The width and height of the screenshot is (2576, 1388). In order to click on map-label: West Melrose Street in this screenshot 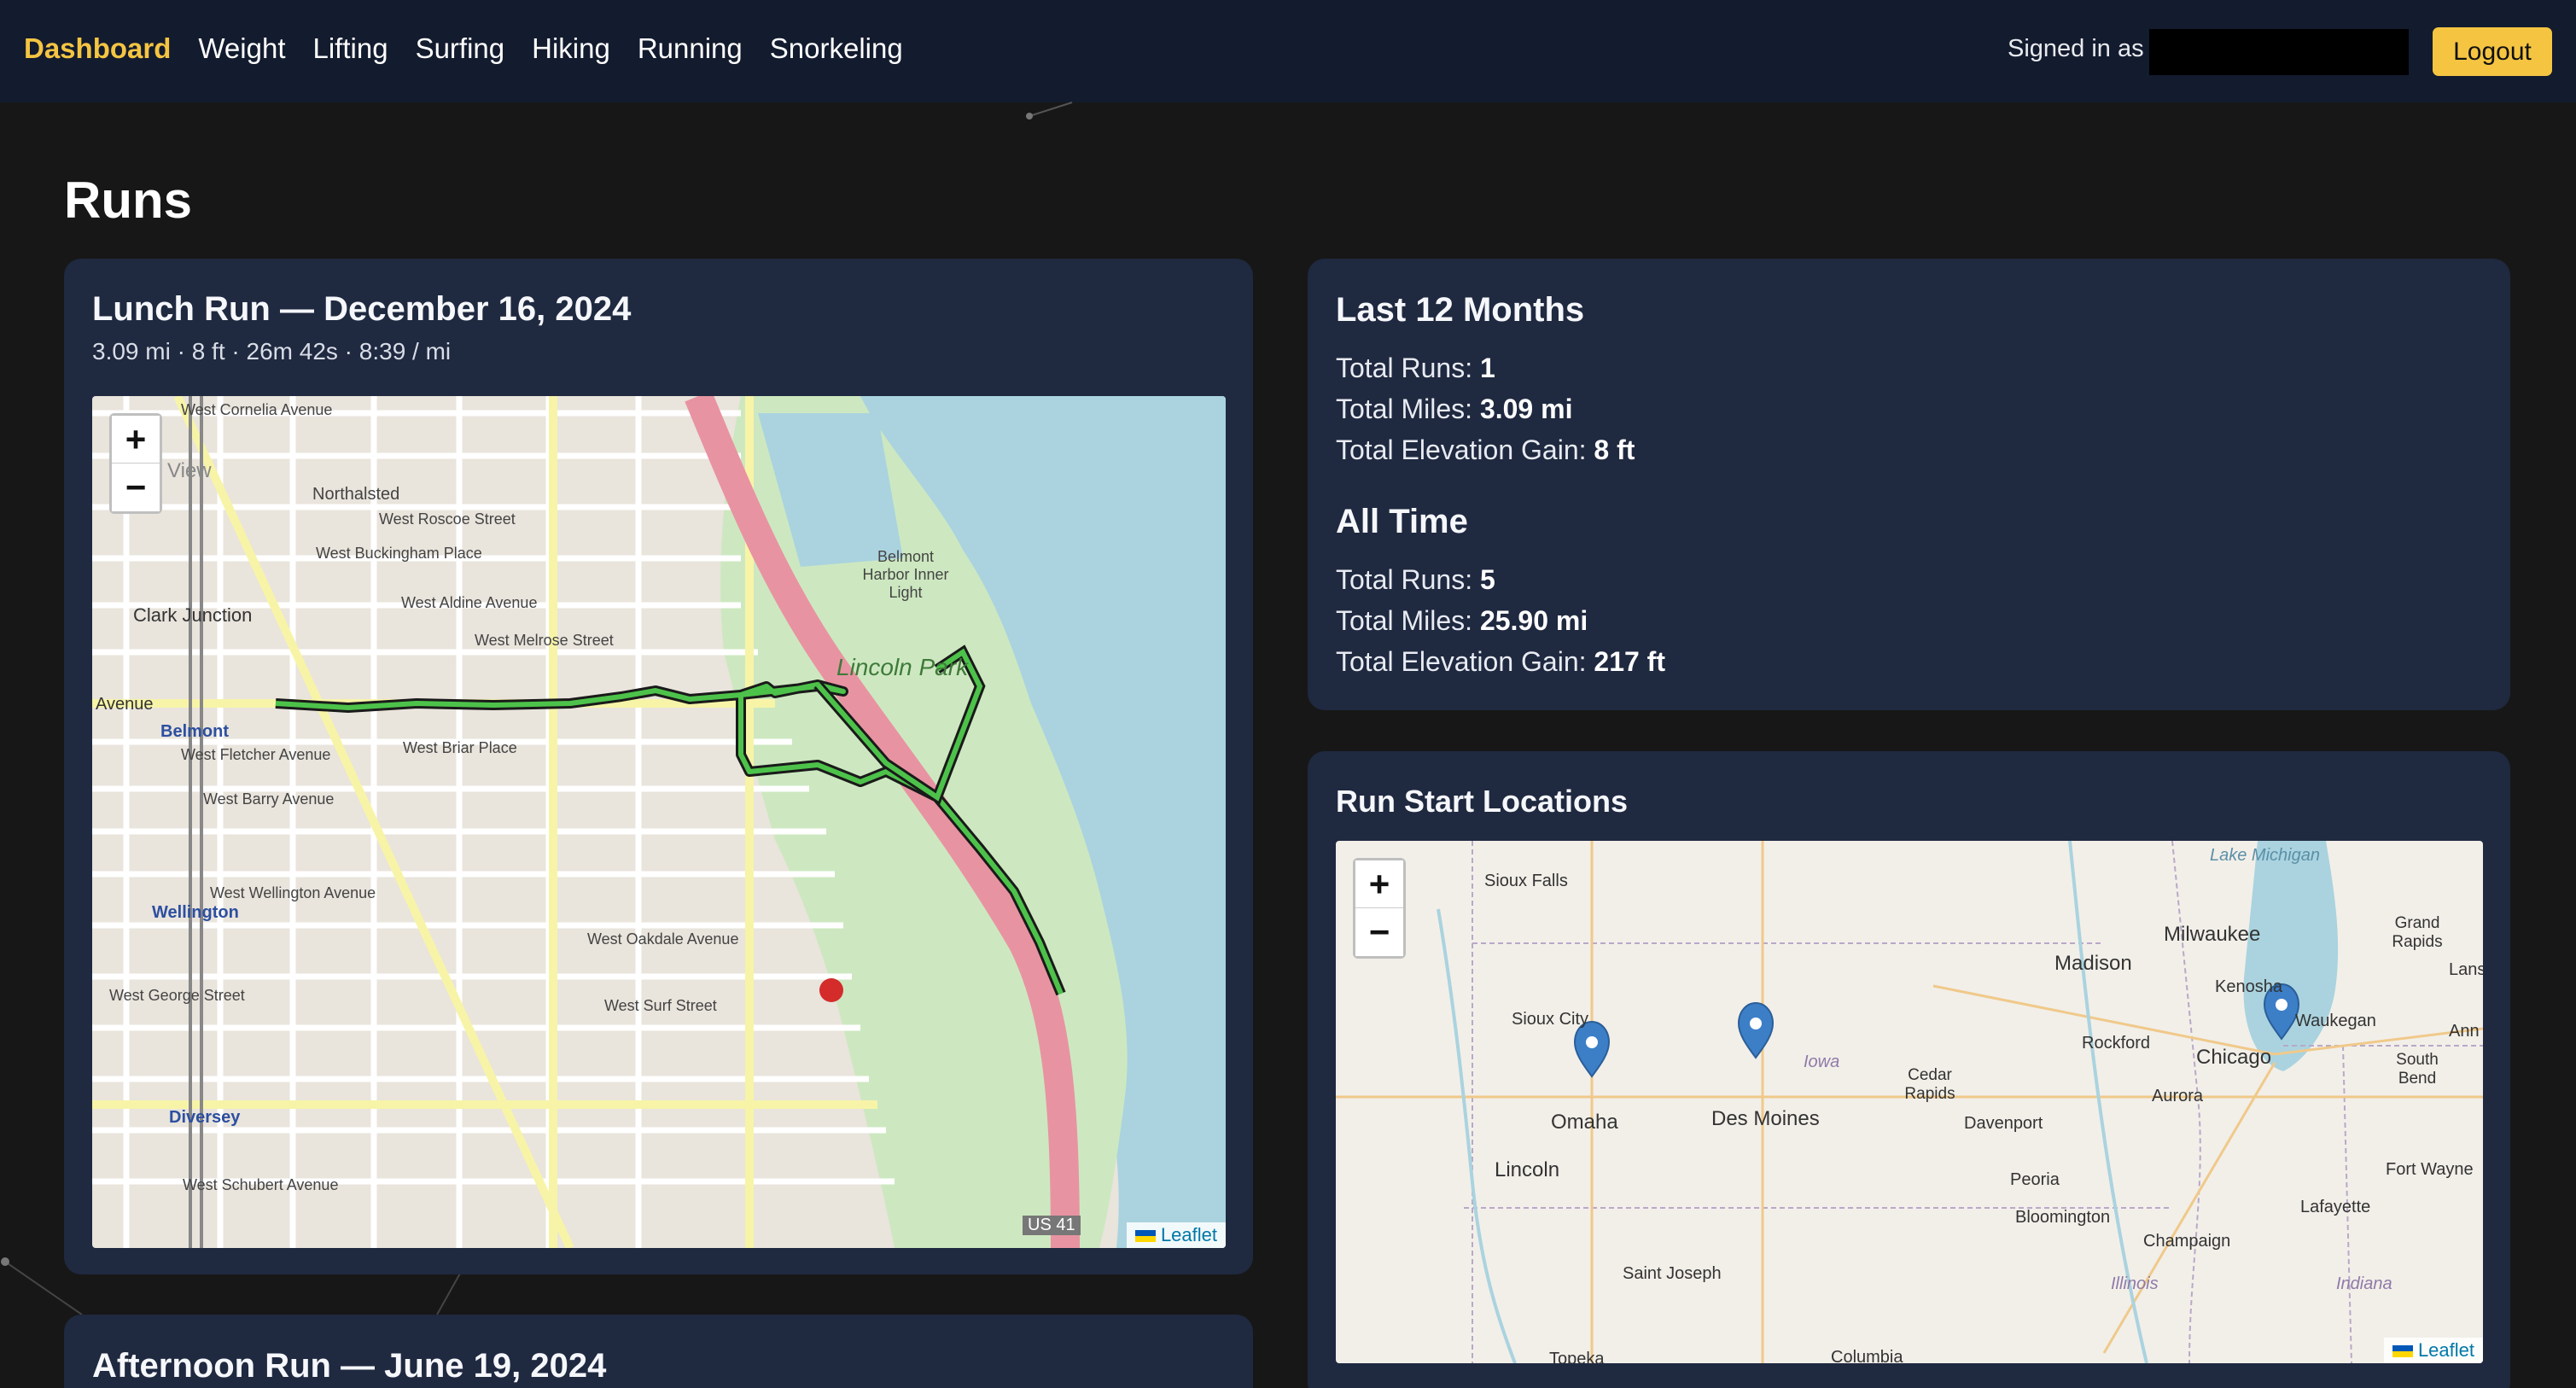, I will do `click(544, 640)`.